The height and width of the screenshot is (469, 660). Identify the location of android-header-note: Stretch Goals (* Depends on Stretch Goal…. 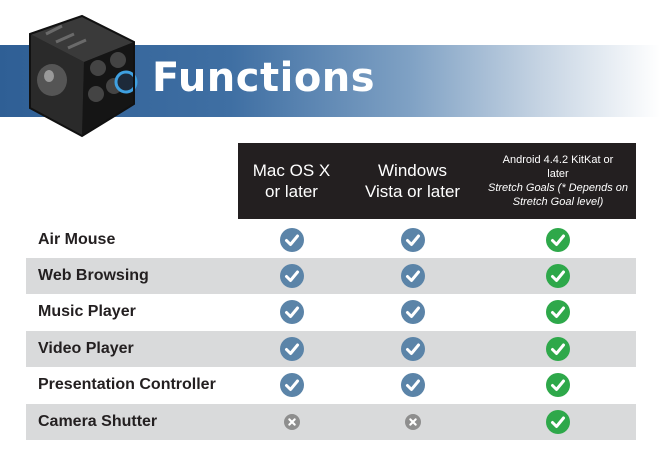
(558, 195).